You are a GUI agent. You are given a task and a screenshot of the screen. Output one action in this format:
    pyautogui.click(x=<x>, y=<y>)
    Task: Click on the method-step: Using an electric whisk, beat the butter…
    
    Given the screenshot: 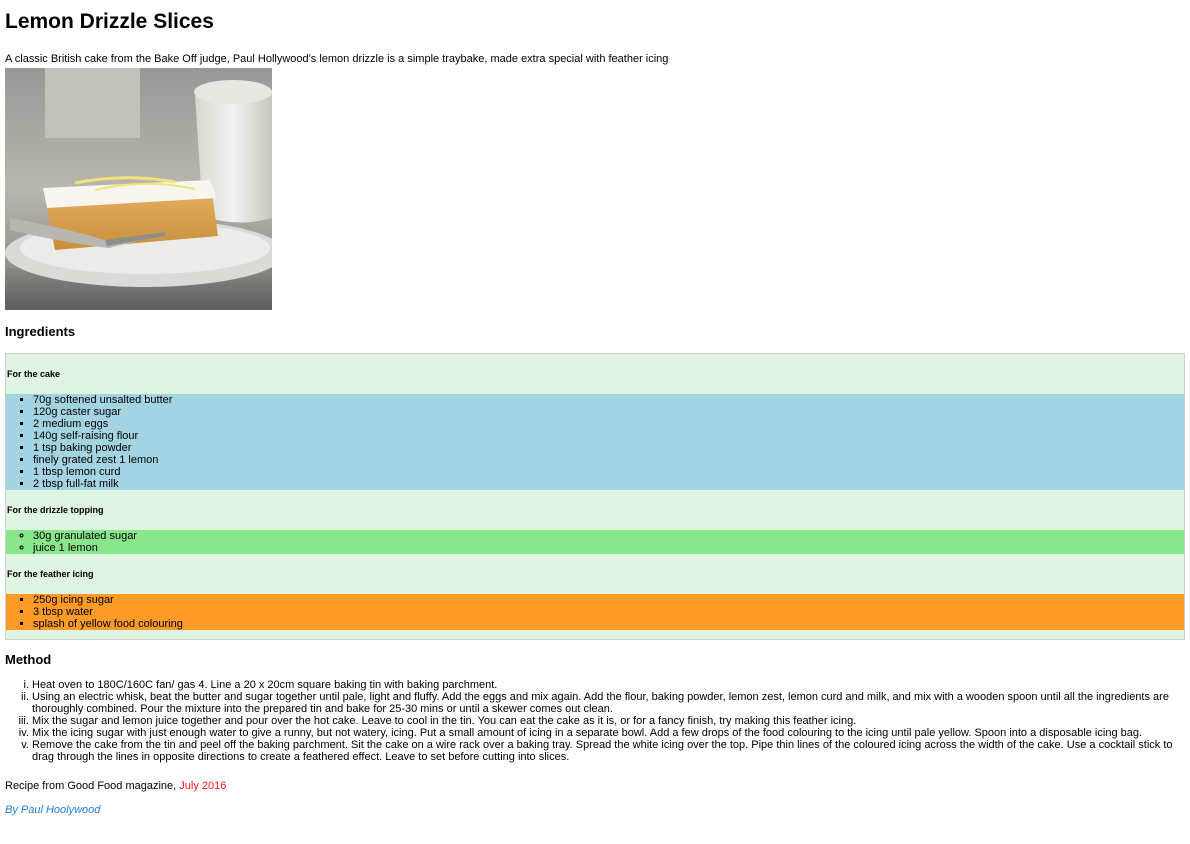 What is the action you would take?
    pyautogui.click(x=608, y=703)
    